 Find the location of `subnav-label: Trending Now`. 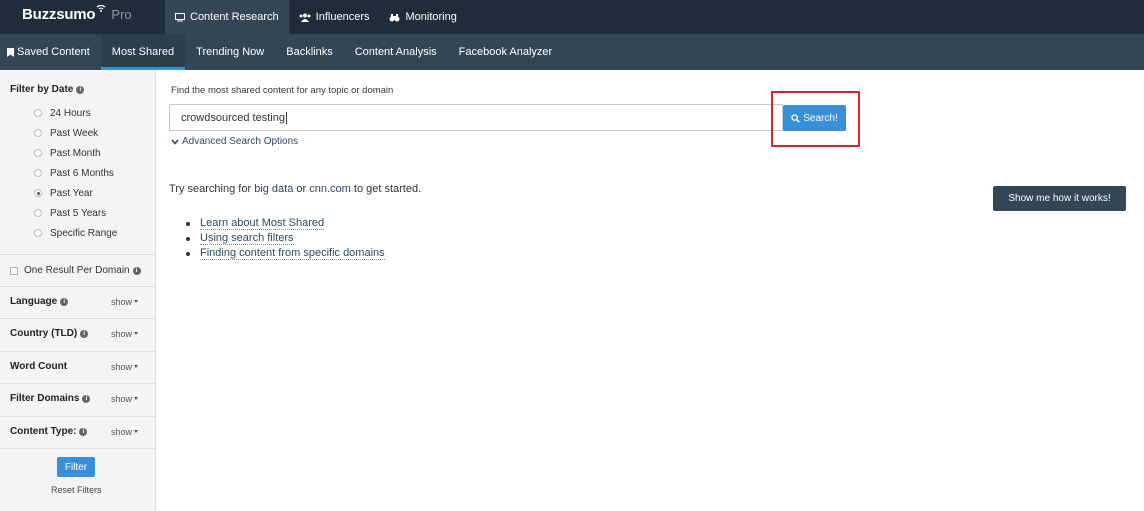

subnav-label: Trending Now is located at coordinates (230, 52).